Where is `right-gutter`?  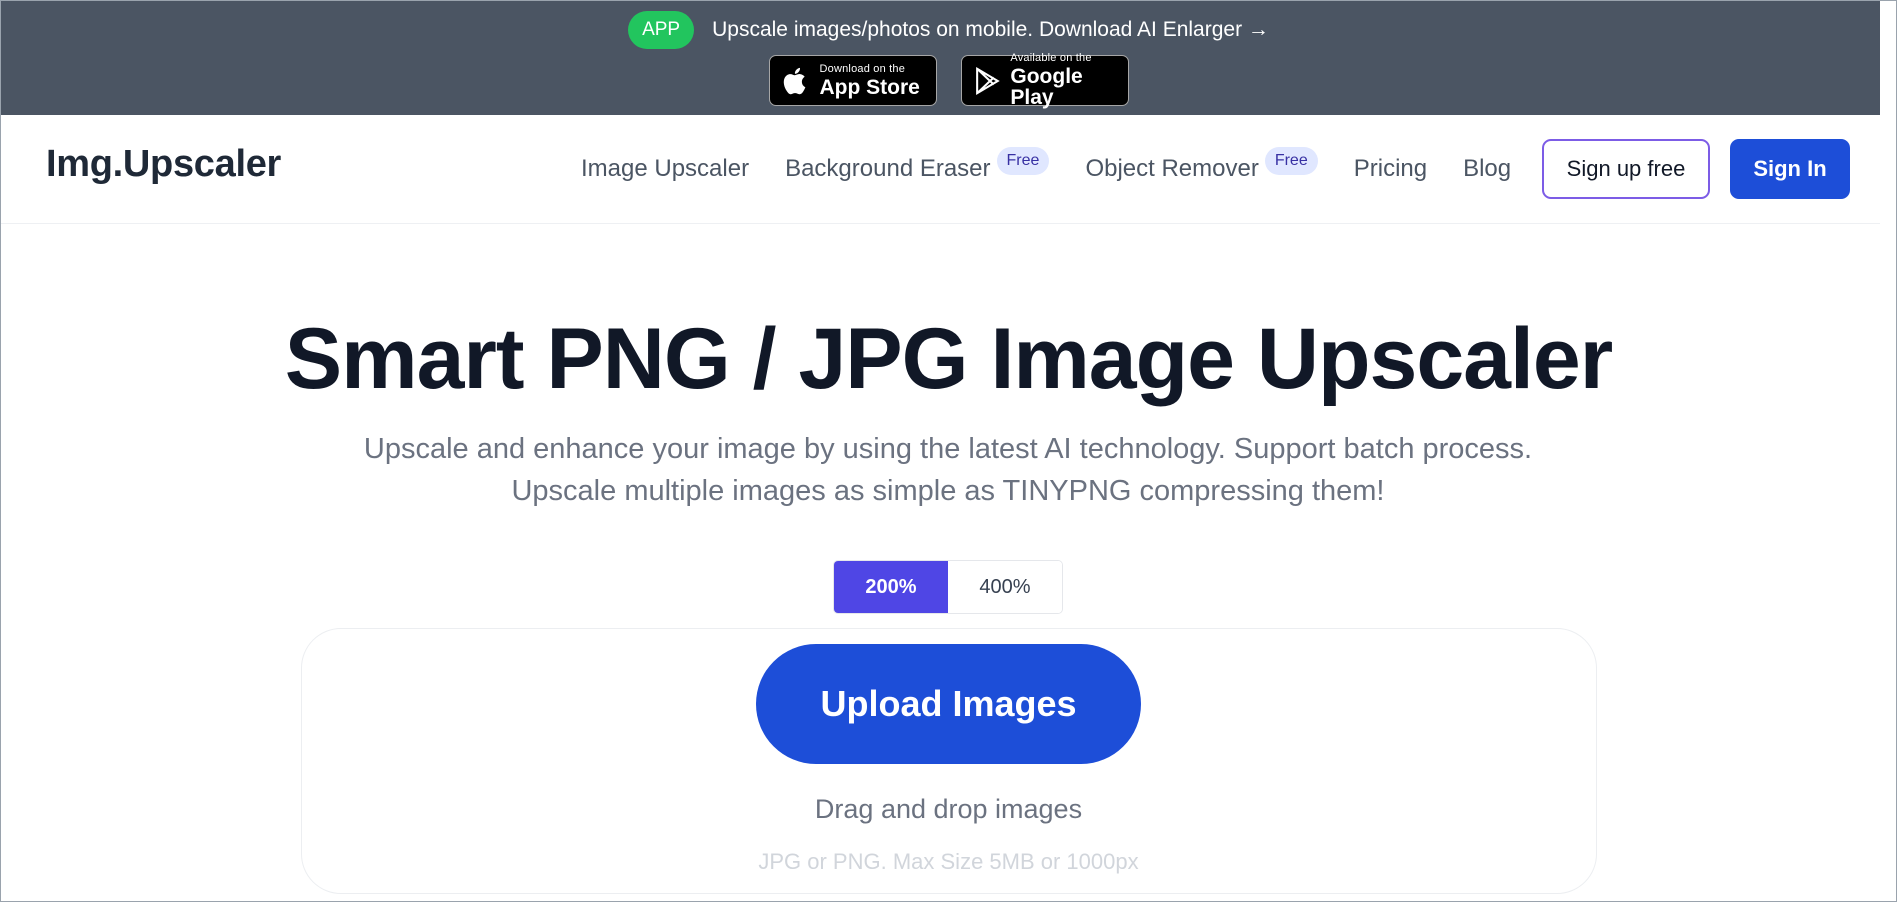 right-gutter is located at coordinates (1890, 452).